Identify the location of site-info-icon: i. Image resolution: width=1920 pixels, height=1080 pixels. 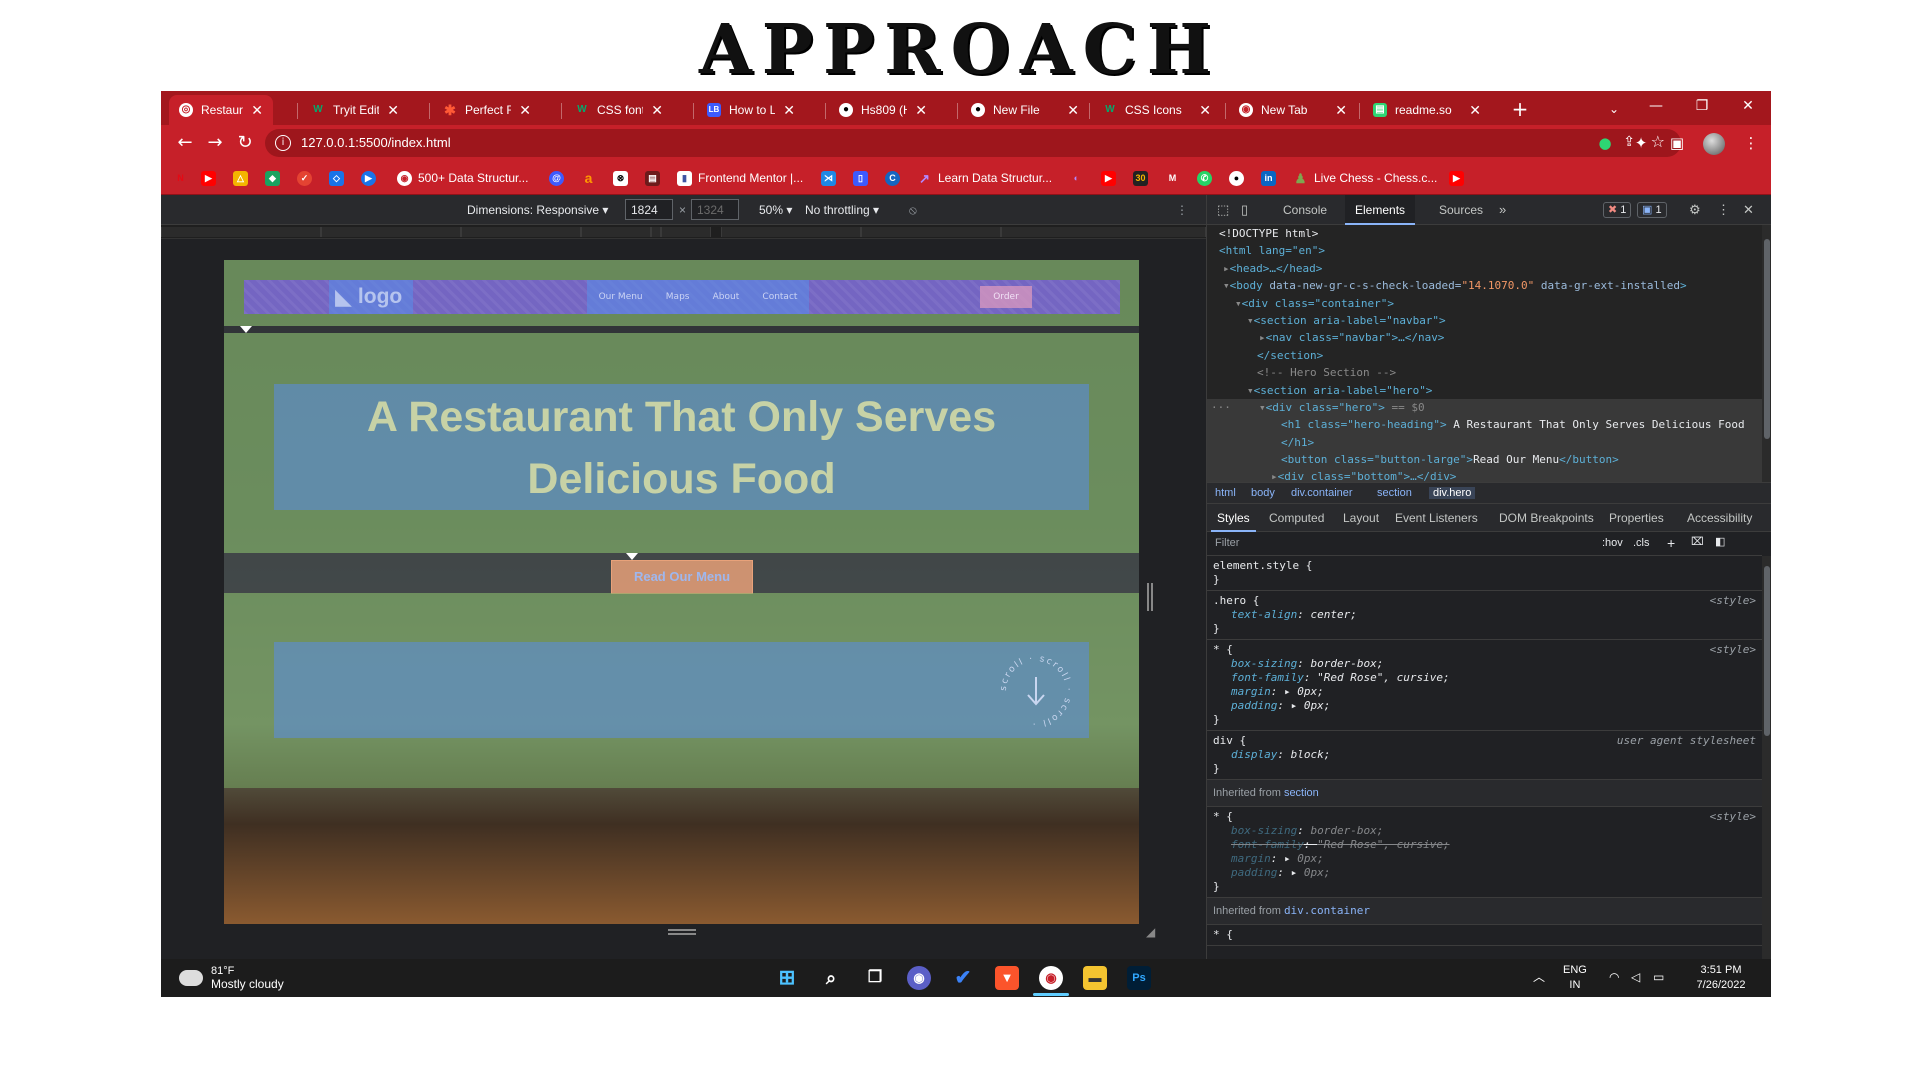
(283, 143).